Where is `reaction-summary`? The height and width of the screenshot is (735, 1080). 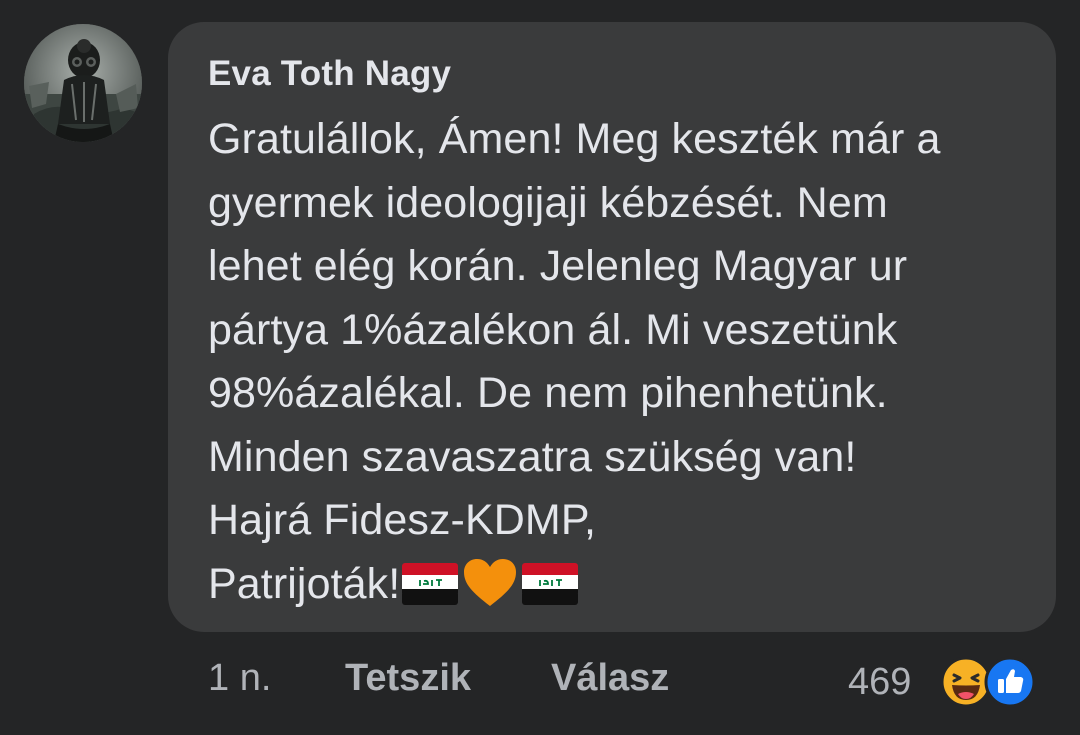 reaction-summary is located at coordinates (990, 682).